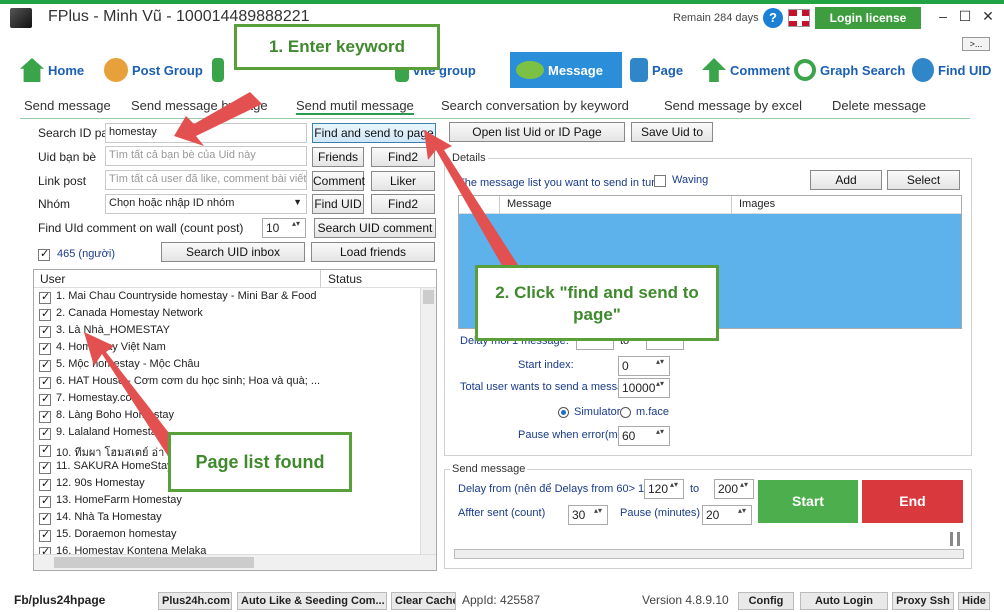 The height and width of the screenshot is (612, 1004). What do you see at coordinates (206, 133) in the screenshot?
I see `search-id-input: homestay` at bounding box center [206, 133].